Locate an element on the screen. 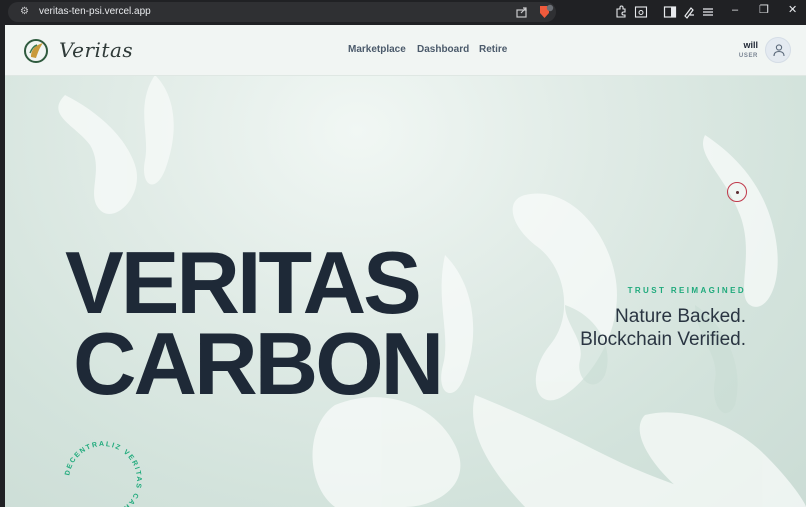 Image resolution: width=806 pixels, height=507 pixels. brand-wordmark: Veritas is located at coordinates (96, 50).